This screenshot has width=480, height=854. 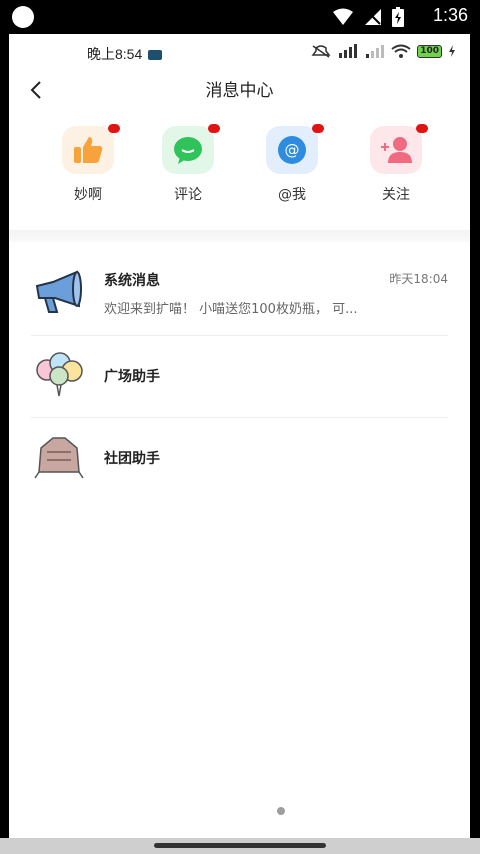 What do you see at coordinates (318, 128) in the screenshot?
I see `category-mentions-badge` at bounding box center [318, 128].